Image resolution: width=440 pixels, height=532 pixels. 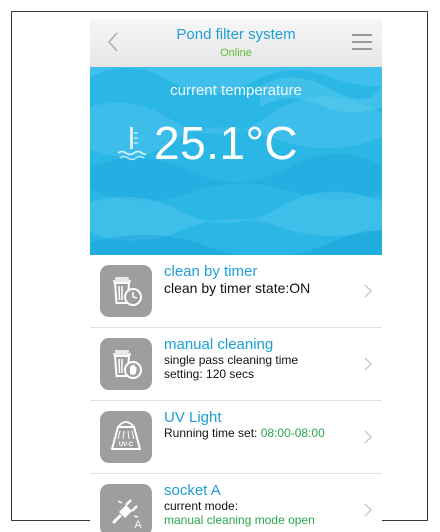 I want to click on item-title: UV Light, so click(x=193, y=417).